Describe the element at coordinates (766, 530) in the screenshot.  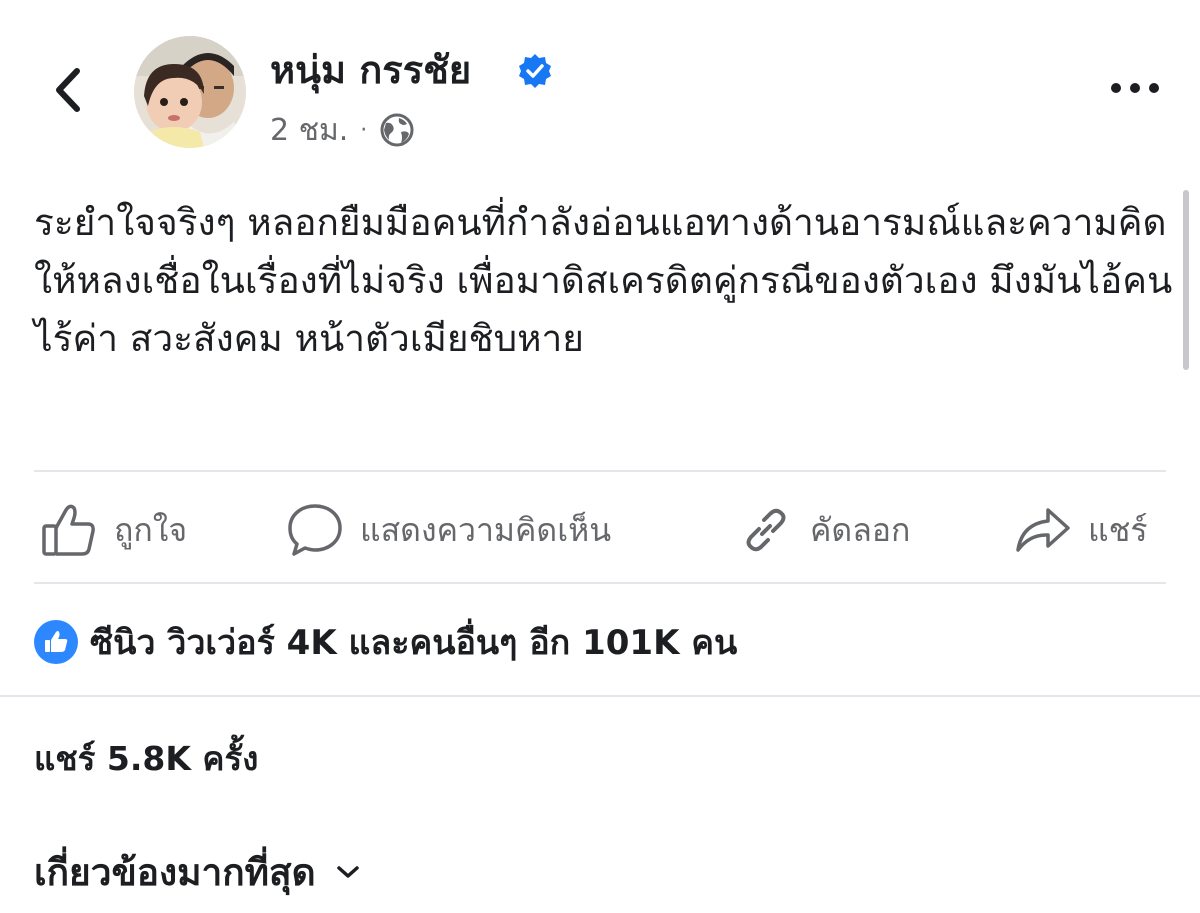
I see `link-icon` at that location.